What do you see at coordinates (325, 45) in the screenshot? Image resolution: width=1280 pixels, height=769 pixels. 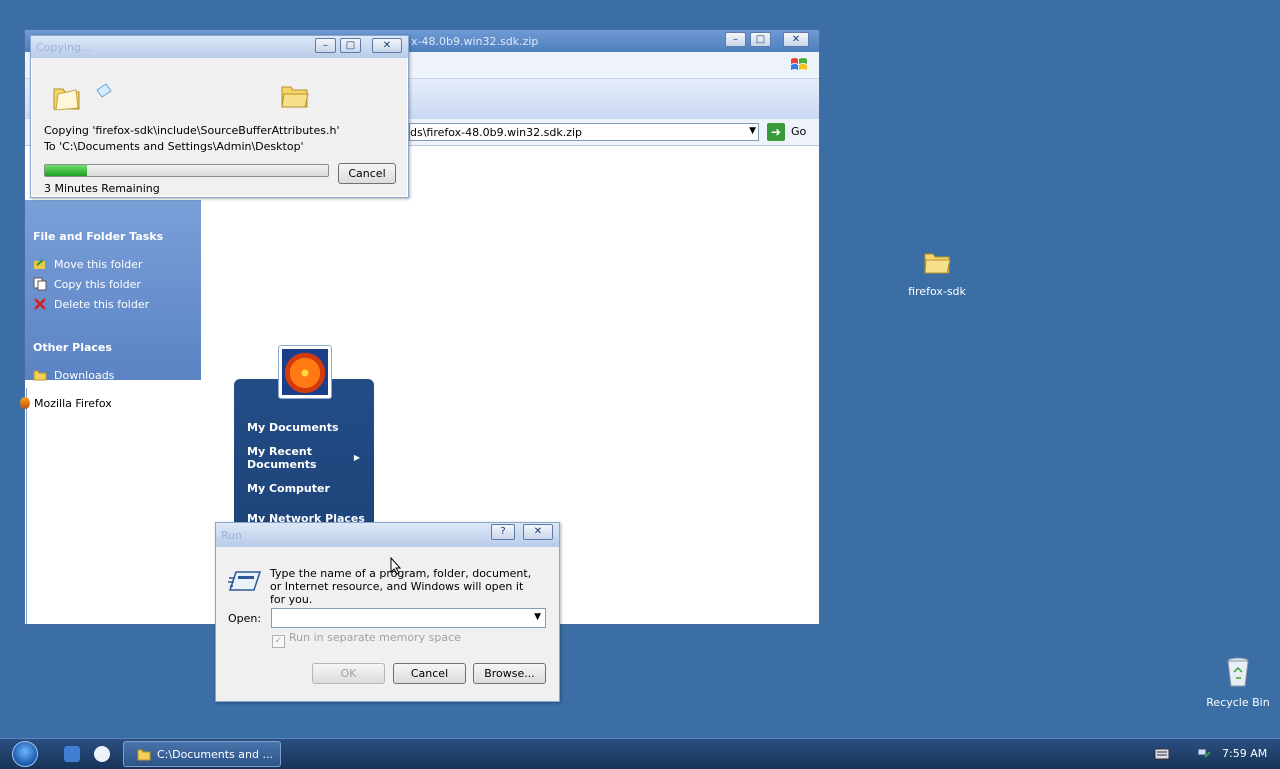 I see `copying-minimize-button: –` at bounding box center [325, 45].